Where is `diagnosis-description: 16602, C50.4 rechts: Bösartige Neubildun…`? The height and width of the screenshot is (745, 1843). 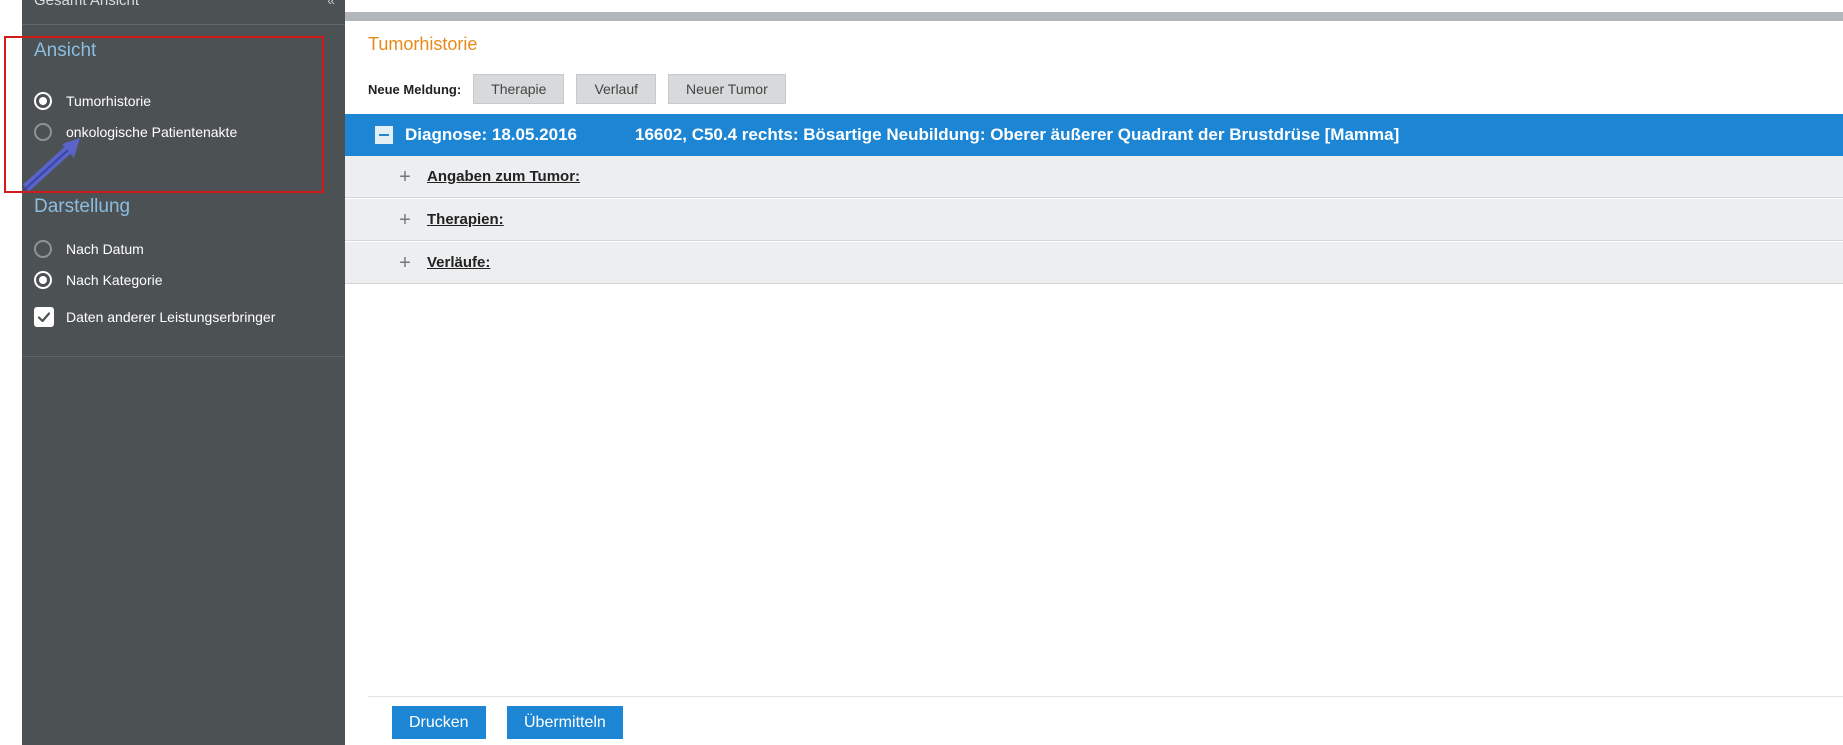
diagnosis-description: 16602, C50.4 rechts: Bösartige Neubildun… is located at coordinates (1017, 134).